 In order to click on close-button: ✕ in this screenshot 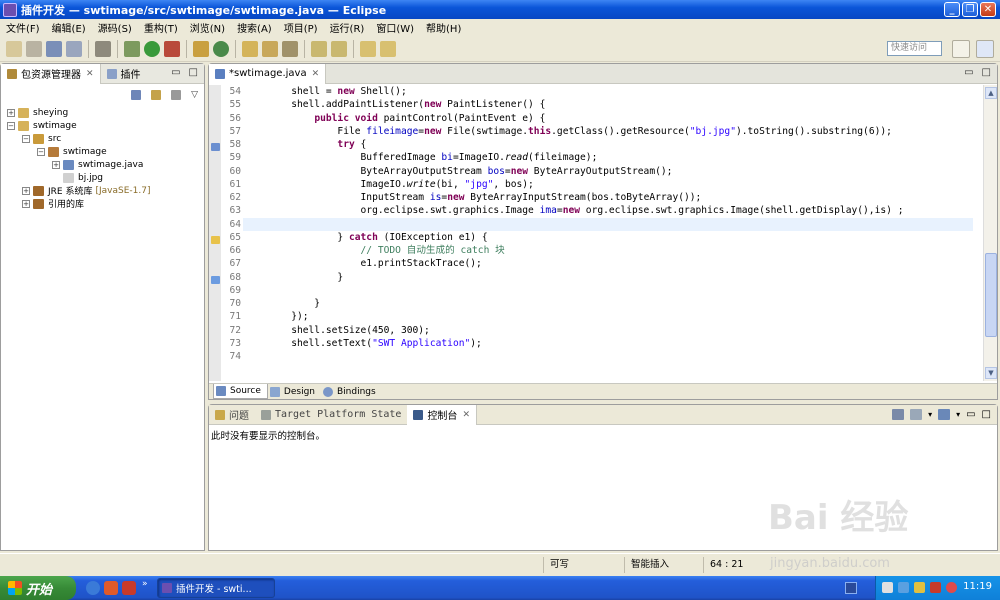, I will do `click(988, 9)`.